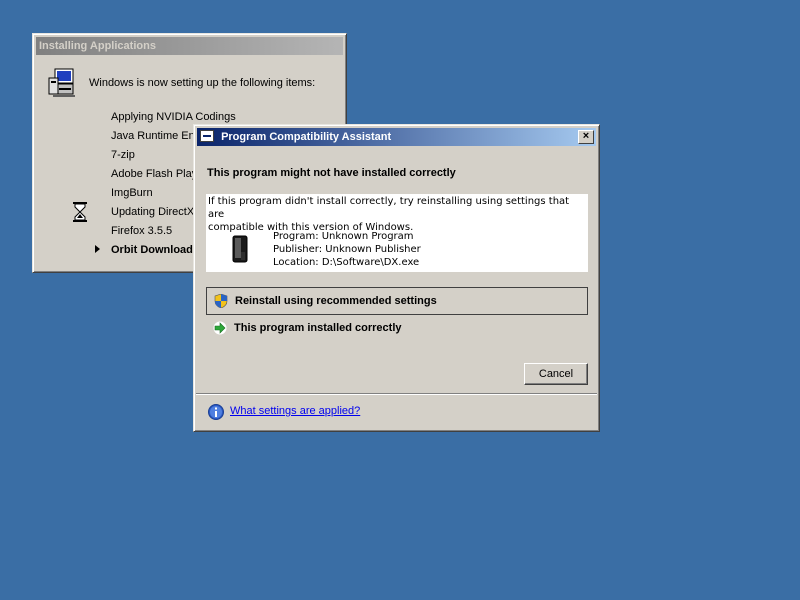  I want to click on installed-option-label: This program installed correctly, so click(318, 328).